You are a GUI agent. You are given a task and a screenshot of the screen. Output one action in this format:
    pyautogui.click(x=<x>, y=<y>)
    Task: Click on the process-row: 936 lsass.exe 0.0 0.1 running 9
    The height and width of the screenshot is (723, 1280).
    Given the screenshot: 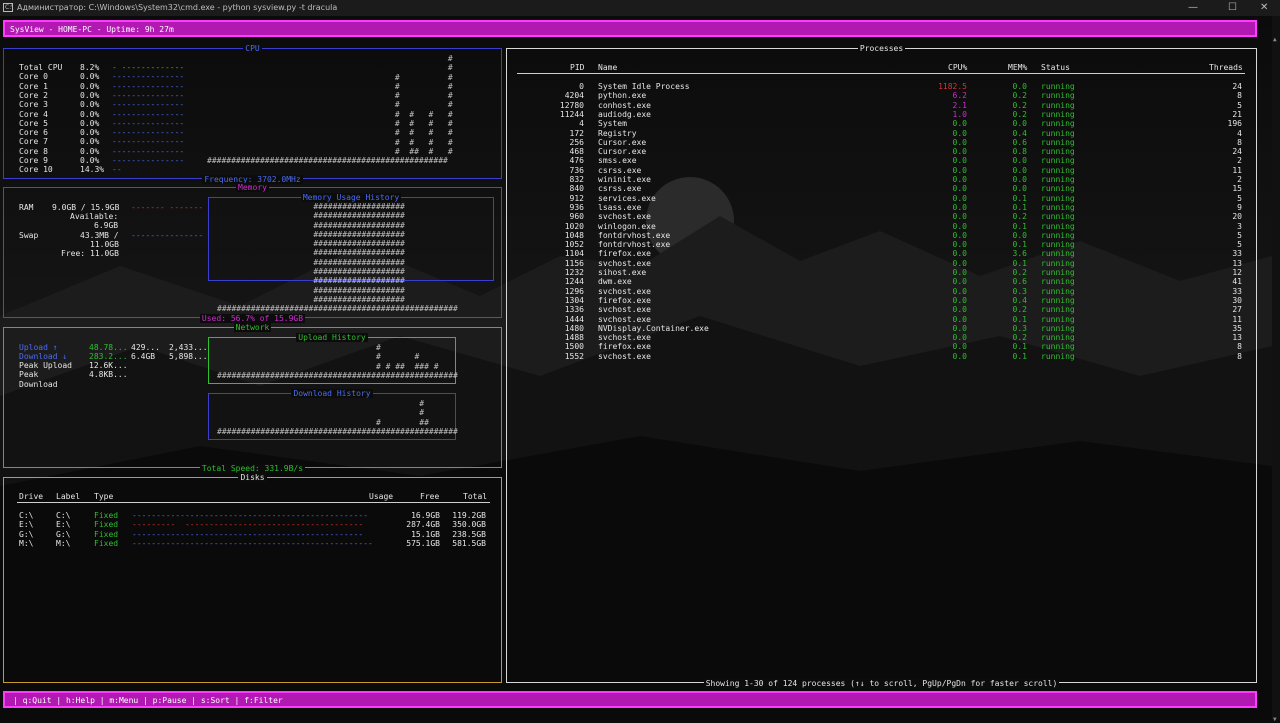 What is the action you would take?
    pyautogui.click(x=881, y=207)
    